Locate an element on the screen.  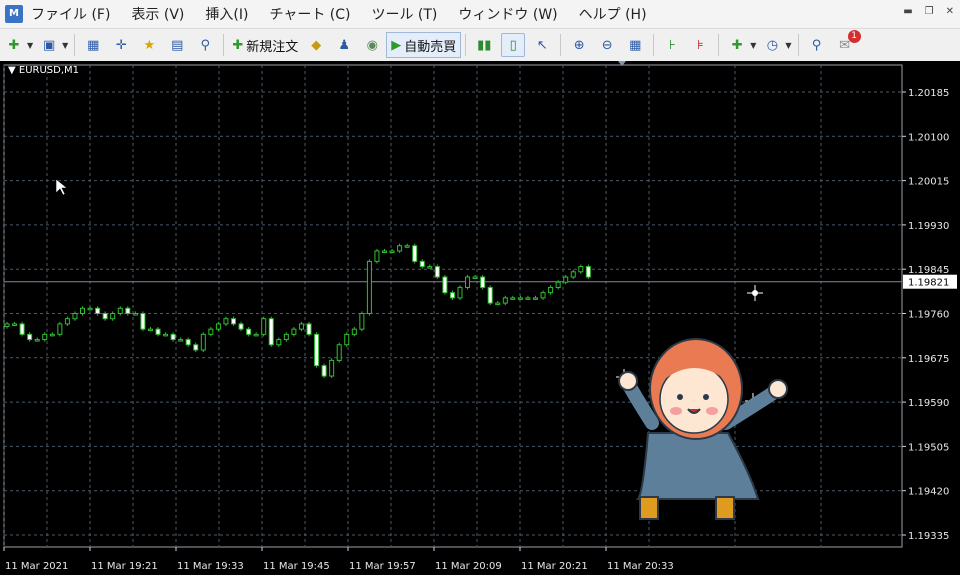
line-chart-icon: ↖ is located at coordinates (542, 45).